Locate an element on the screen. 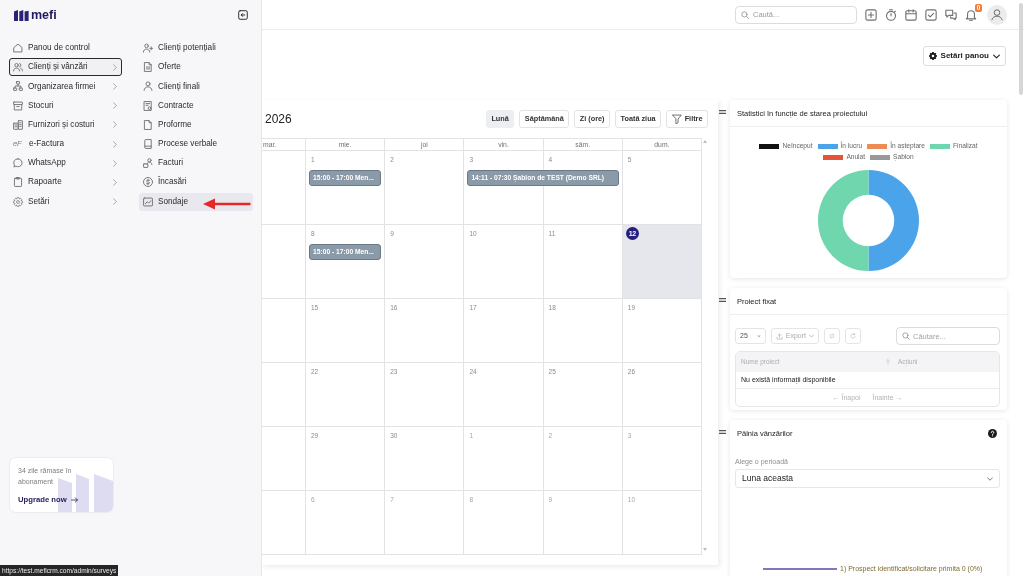  users-icon is located at coordinates (18, 67).